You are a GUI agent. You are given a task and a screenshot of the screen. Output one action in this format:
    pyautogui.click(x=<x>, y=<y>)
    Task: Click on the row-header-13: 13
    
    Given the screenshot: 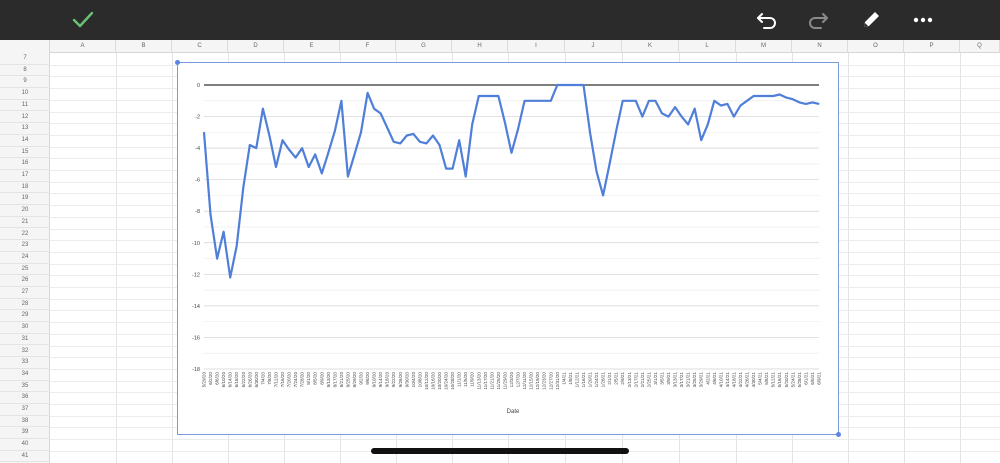 What is the action you would take?
    pyautogui.click(x=25, y=129)
    